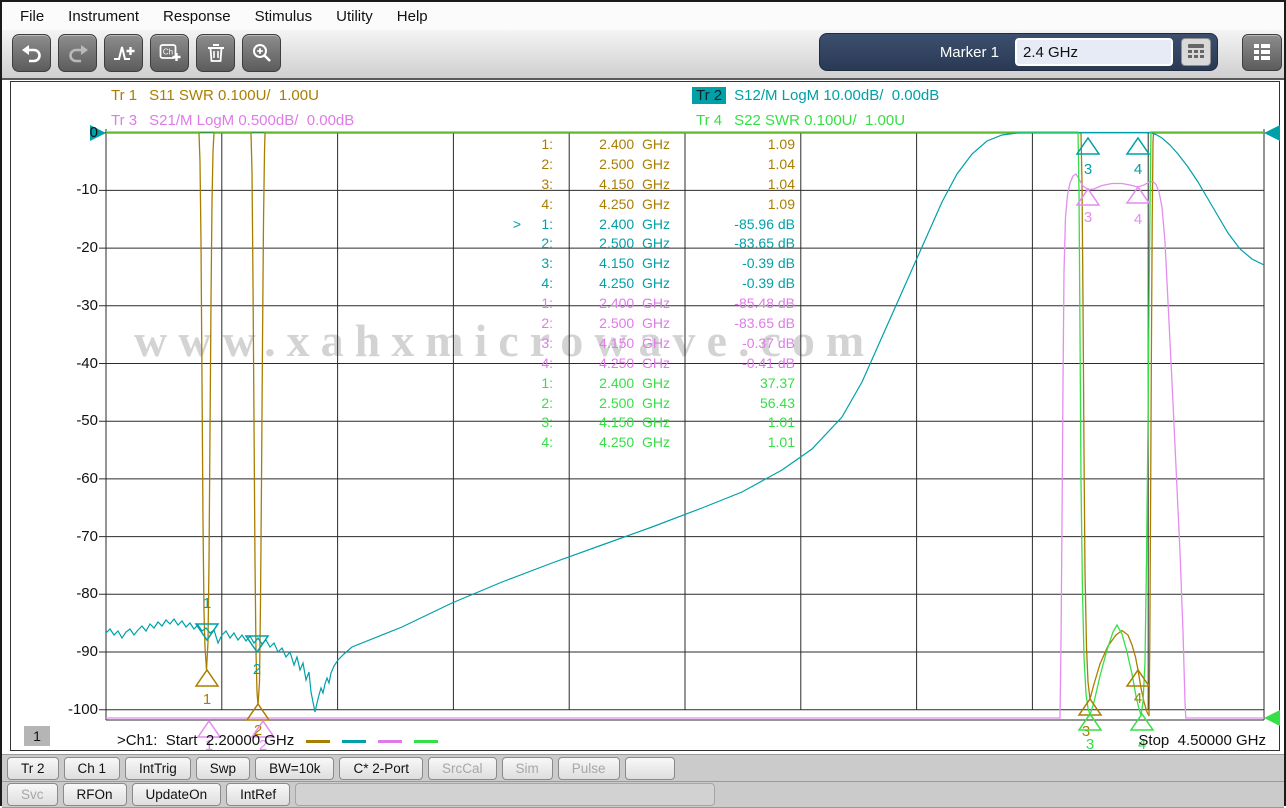 The image size is (1286, 808). I want to click on marker-readout-row: 1: 2.400 GHz 37.37, so click(652, 384).